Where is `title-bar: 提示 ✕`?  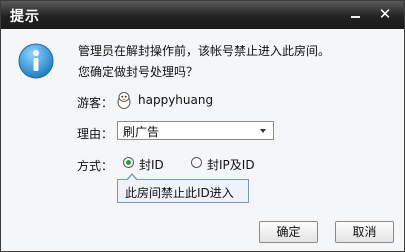 title-bar: 提示 ✕ is located at coordinates (202, 15).